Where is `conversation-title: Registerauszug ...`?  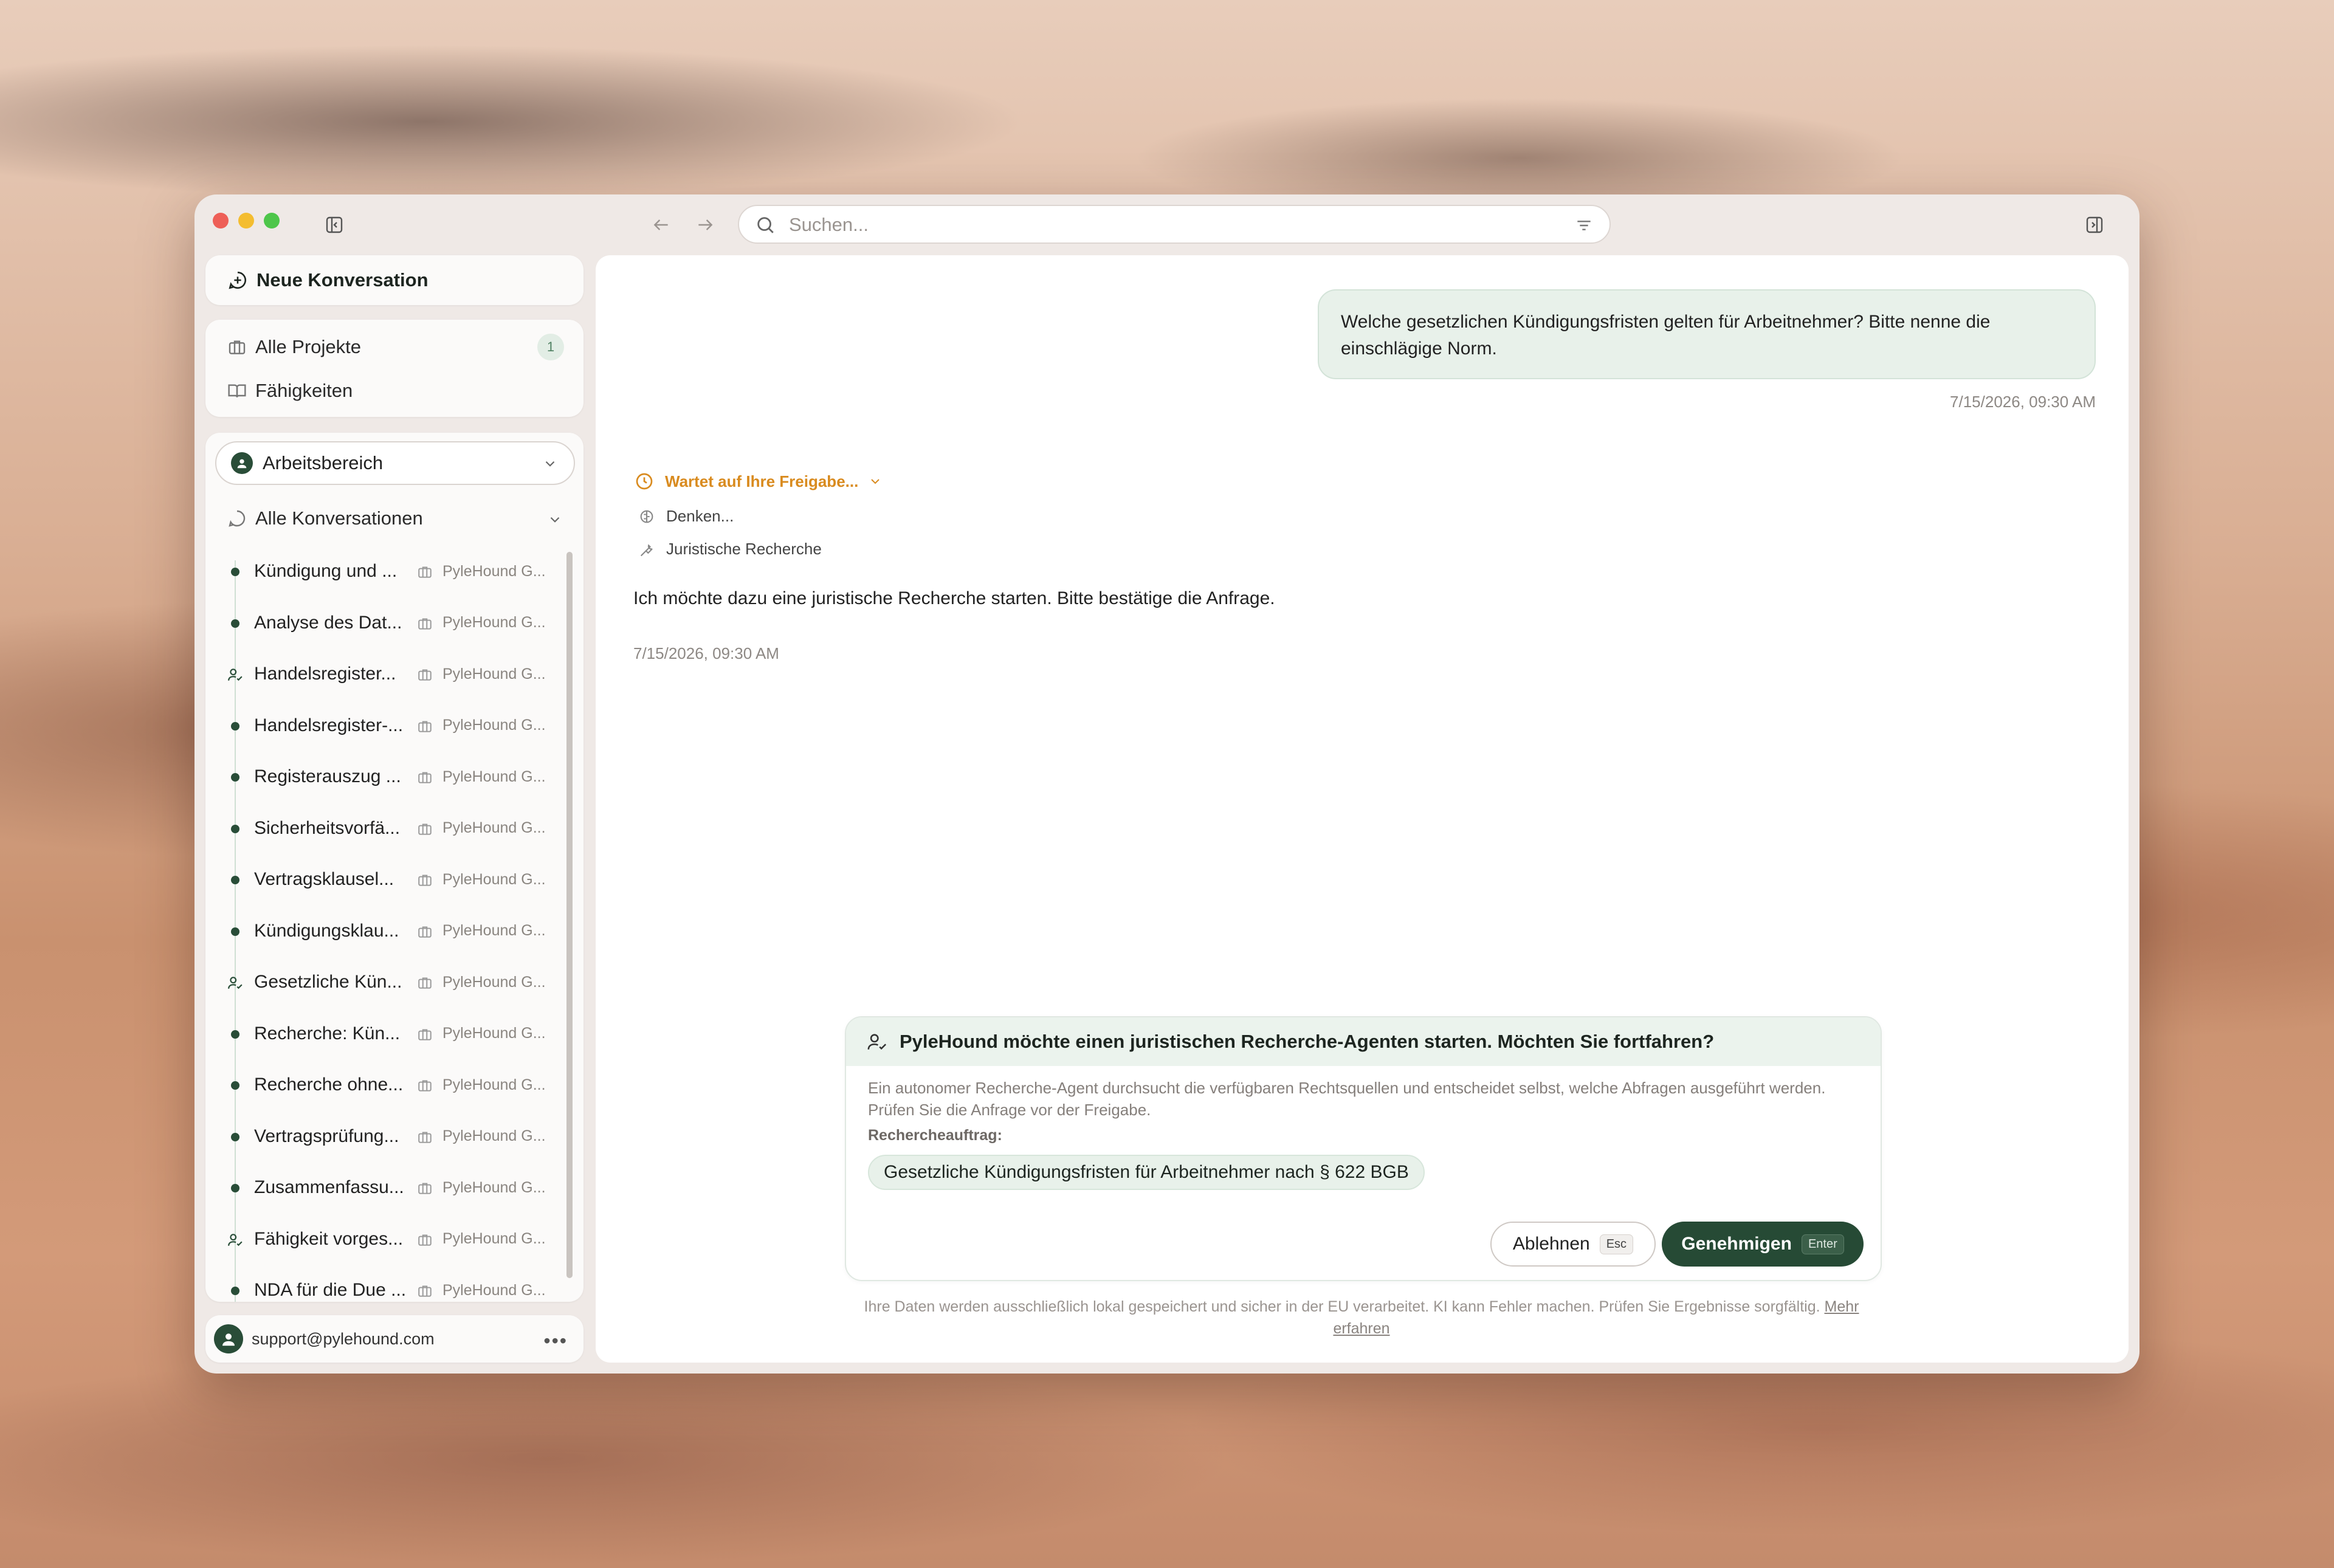
conversation-title: Registerauszug ... is located at coordinates (327, 776).